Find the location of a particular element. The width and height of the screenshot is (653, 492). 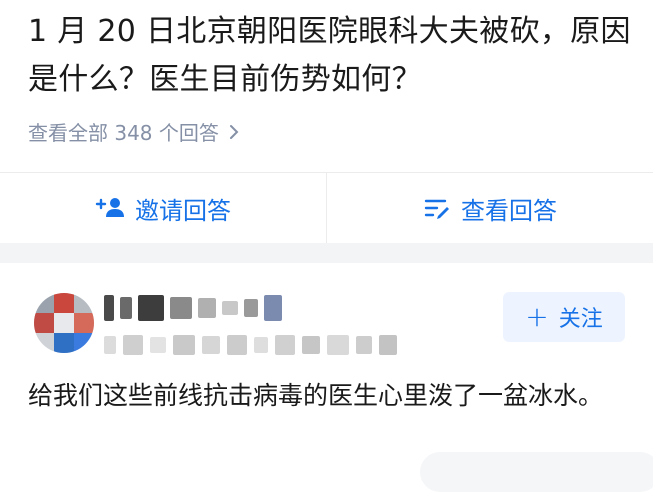

view-answer-label: 查看回答 is located at coordinates (509, 210).